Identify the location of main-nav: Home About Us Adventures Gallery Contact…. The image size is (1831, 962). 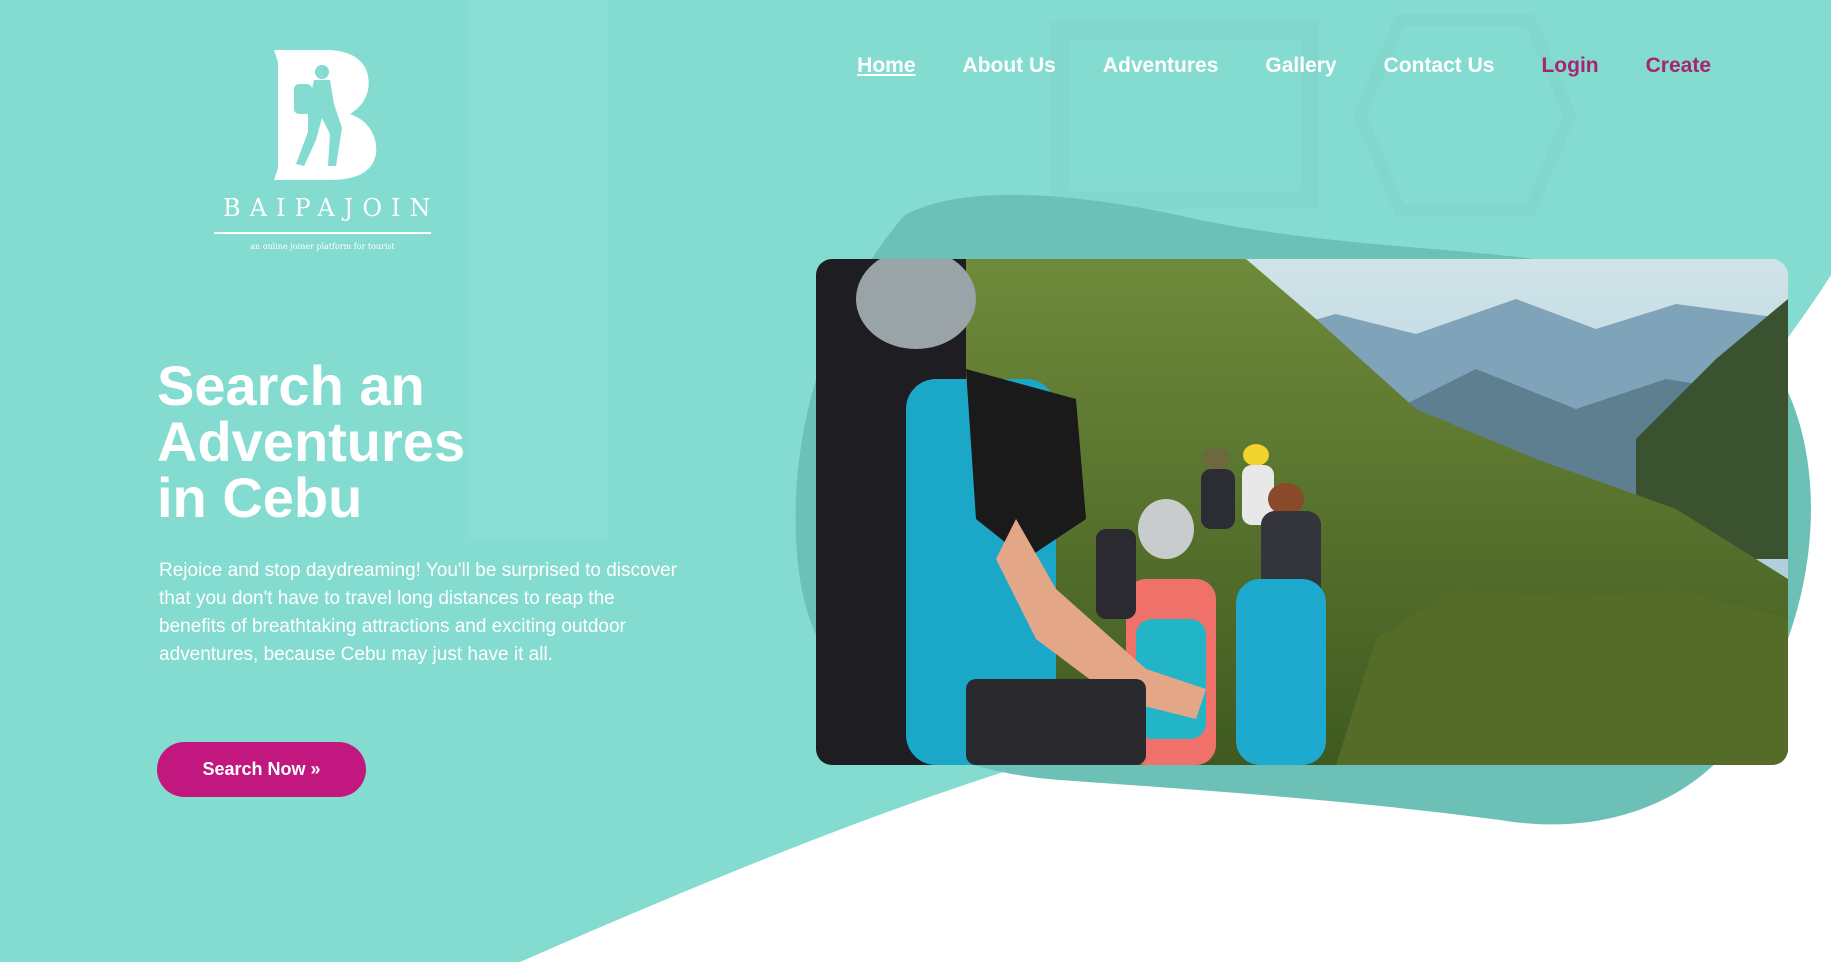
(1260, 66).